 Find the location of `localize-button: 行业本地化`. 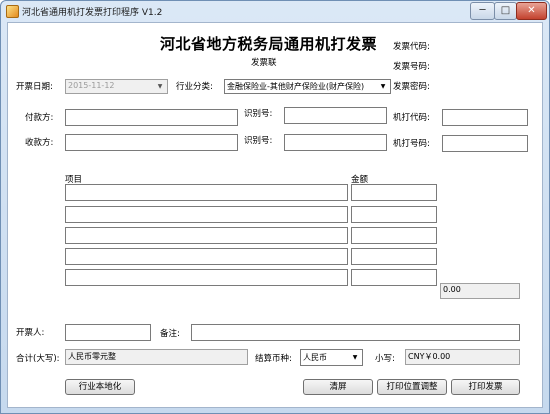

localize-button: 行业本地化 is located at coordinates (100, 387).